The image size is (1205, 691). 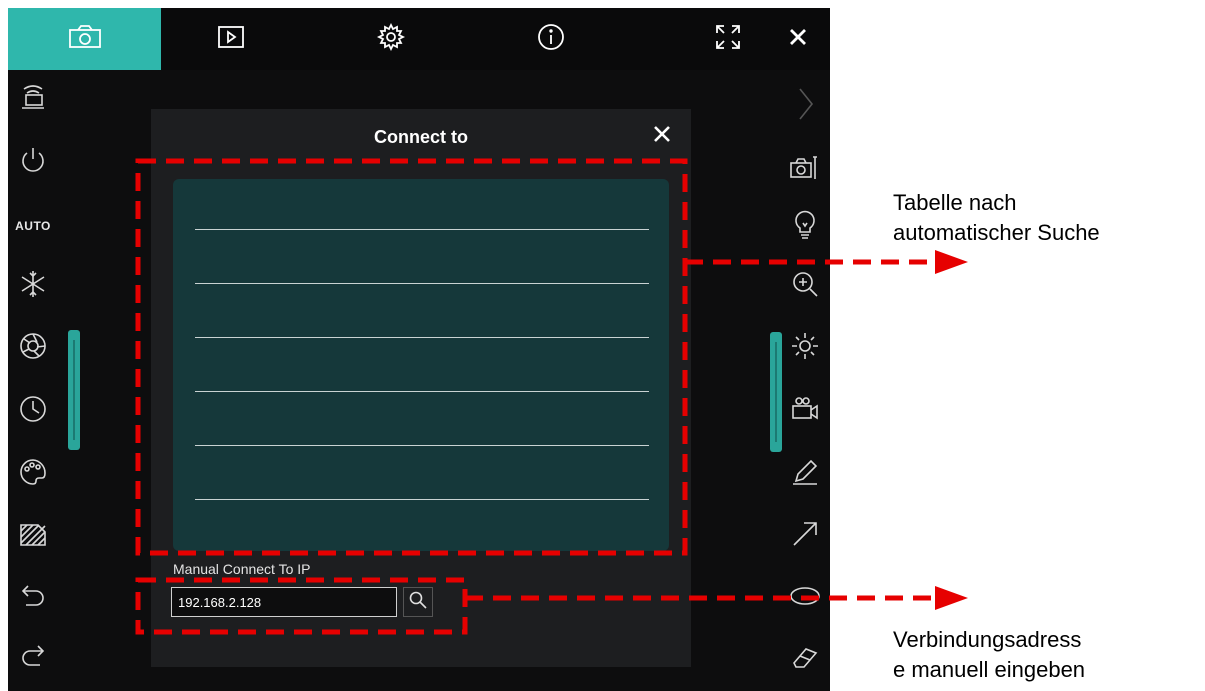 What do you see at coordinates (996, 218) in the screenshot?
I see `table-annotation: Tabelle nach automatischer Suche` at bounding box center [996, 218].